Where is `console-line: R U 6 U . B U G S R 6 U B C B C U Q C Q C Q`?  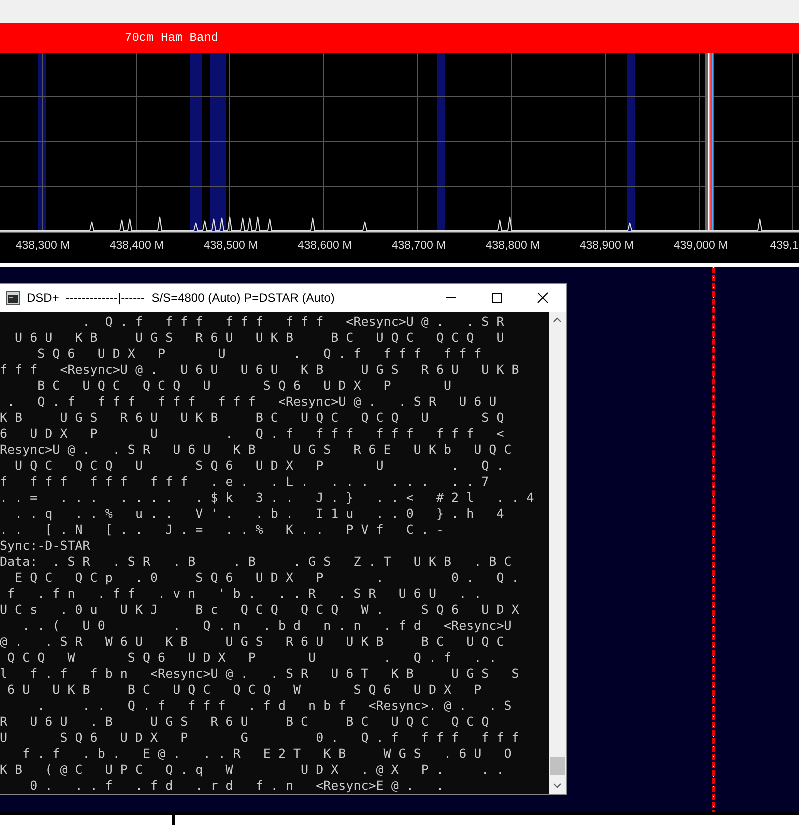
console-line: R U 6 U . B U G S R 6 U B C B C U Q C Q C Q is located at coordinates (245, 722).